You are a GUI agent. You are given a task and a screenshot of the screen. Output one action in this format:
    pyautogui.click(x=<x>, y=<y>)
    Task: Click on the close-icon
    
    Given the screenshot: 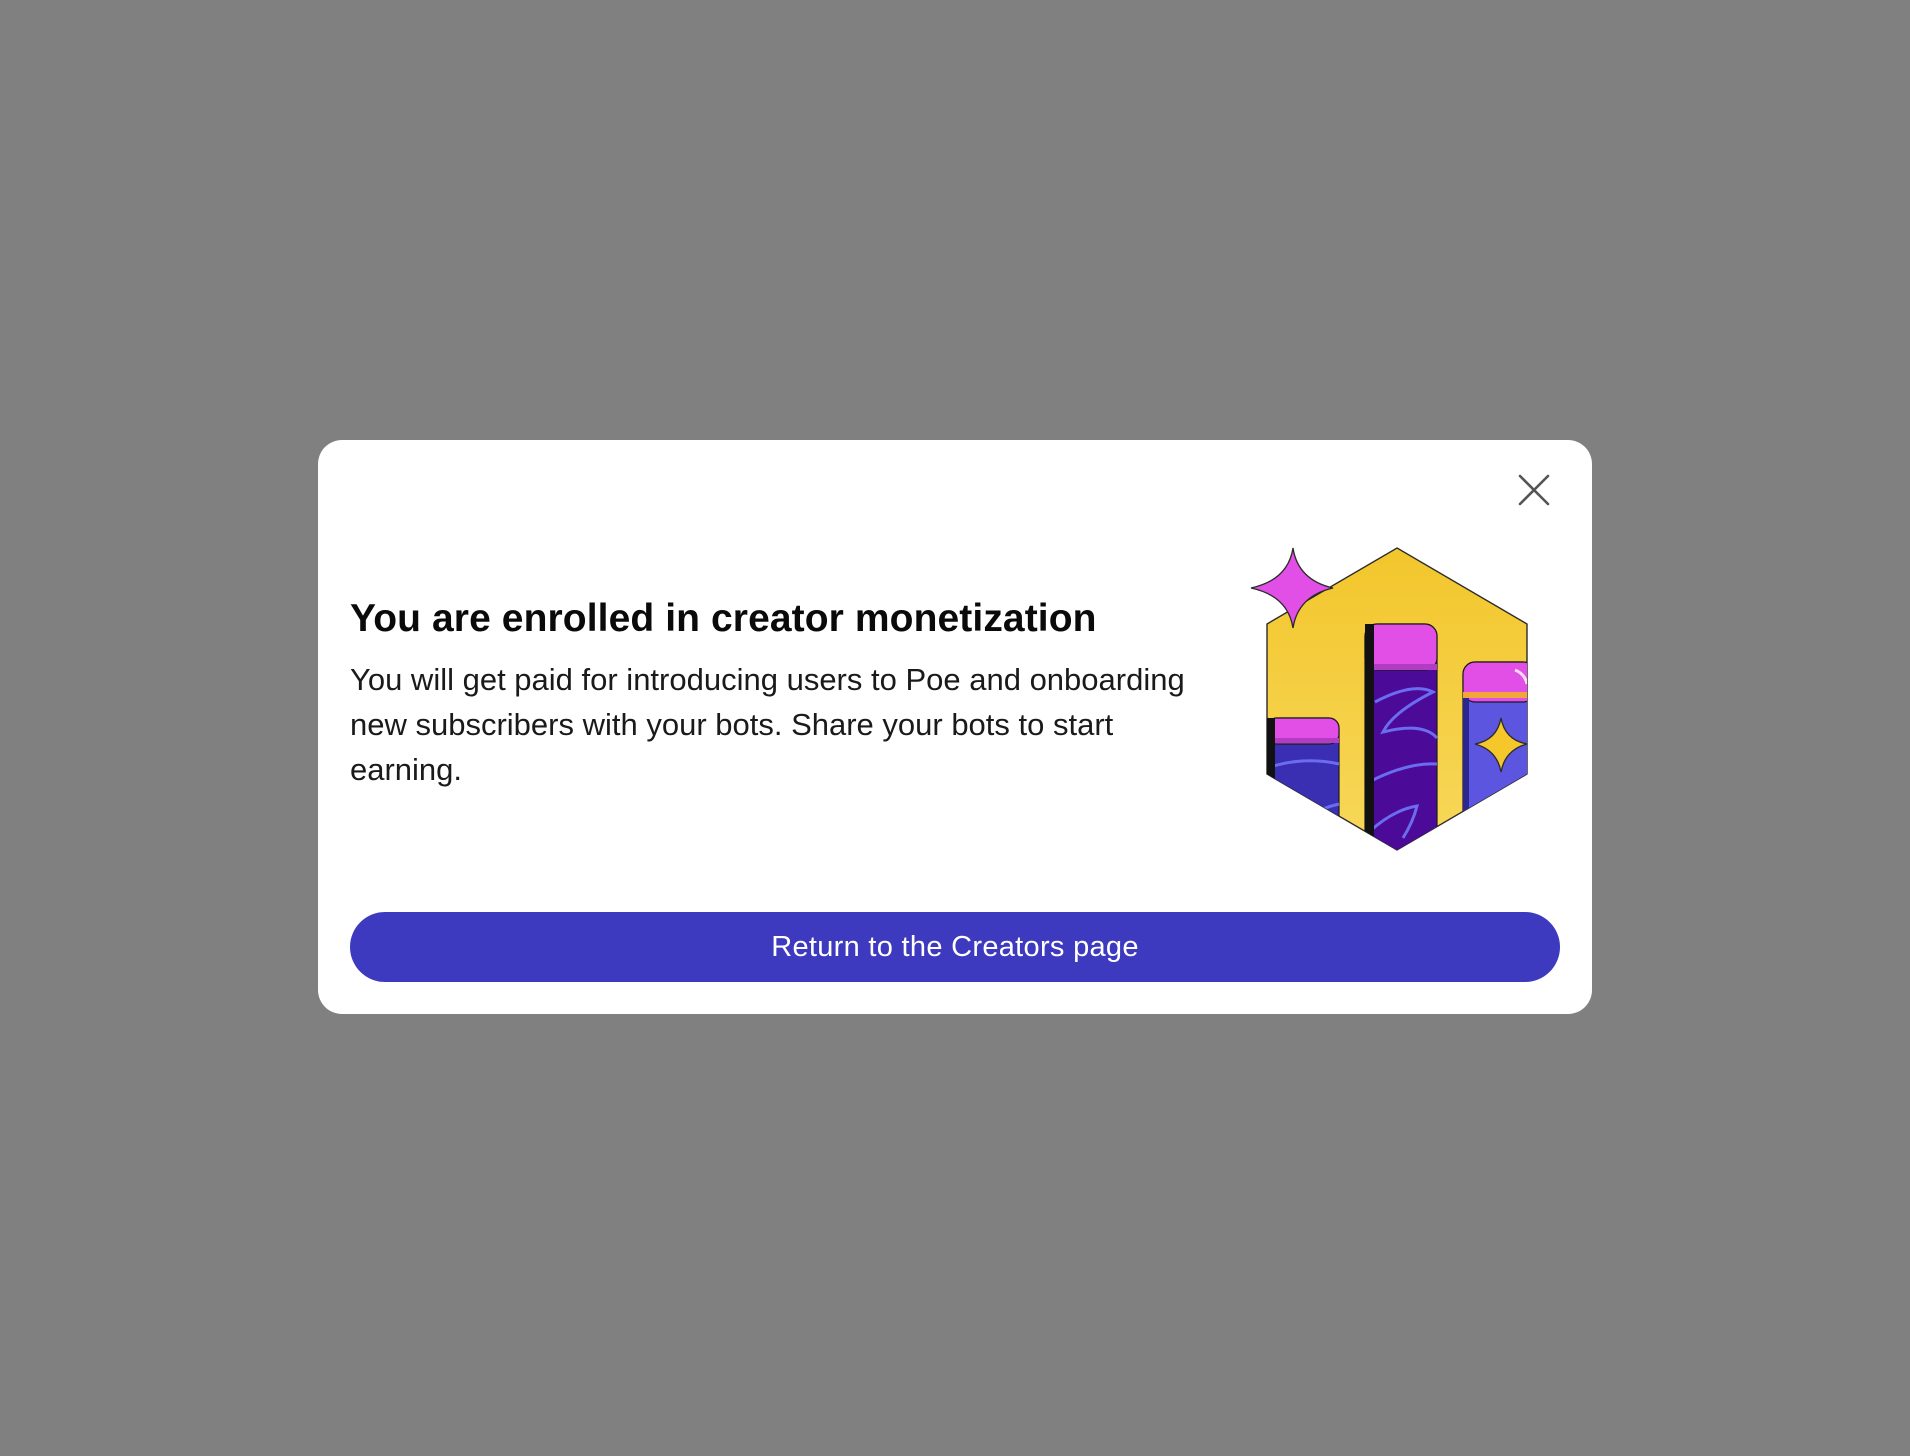 What is the action you would take?
    pyautogui.click(x=1534, y=490)
    